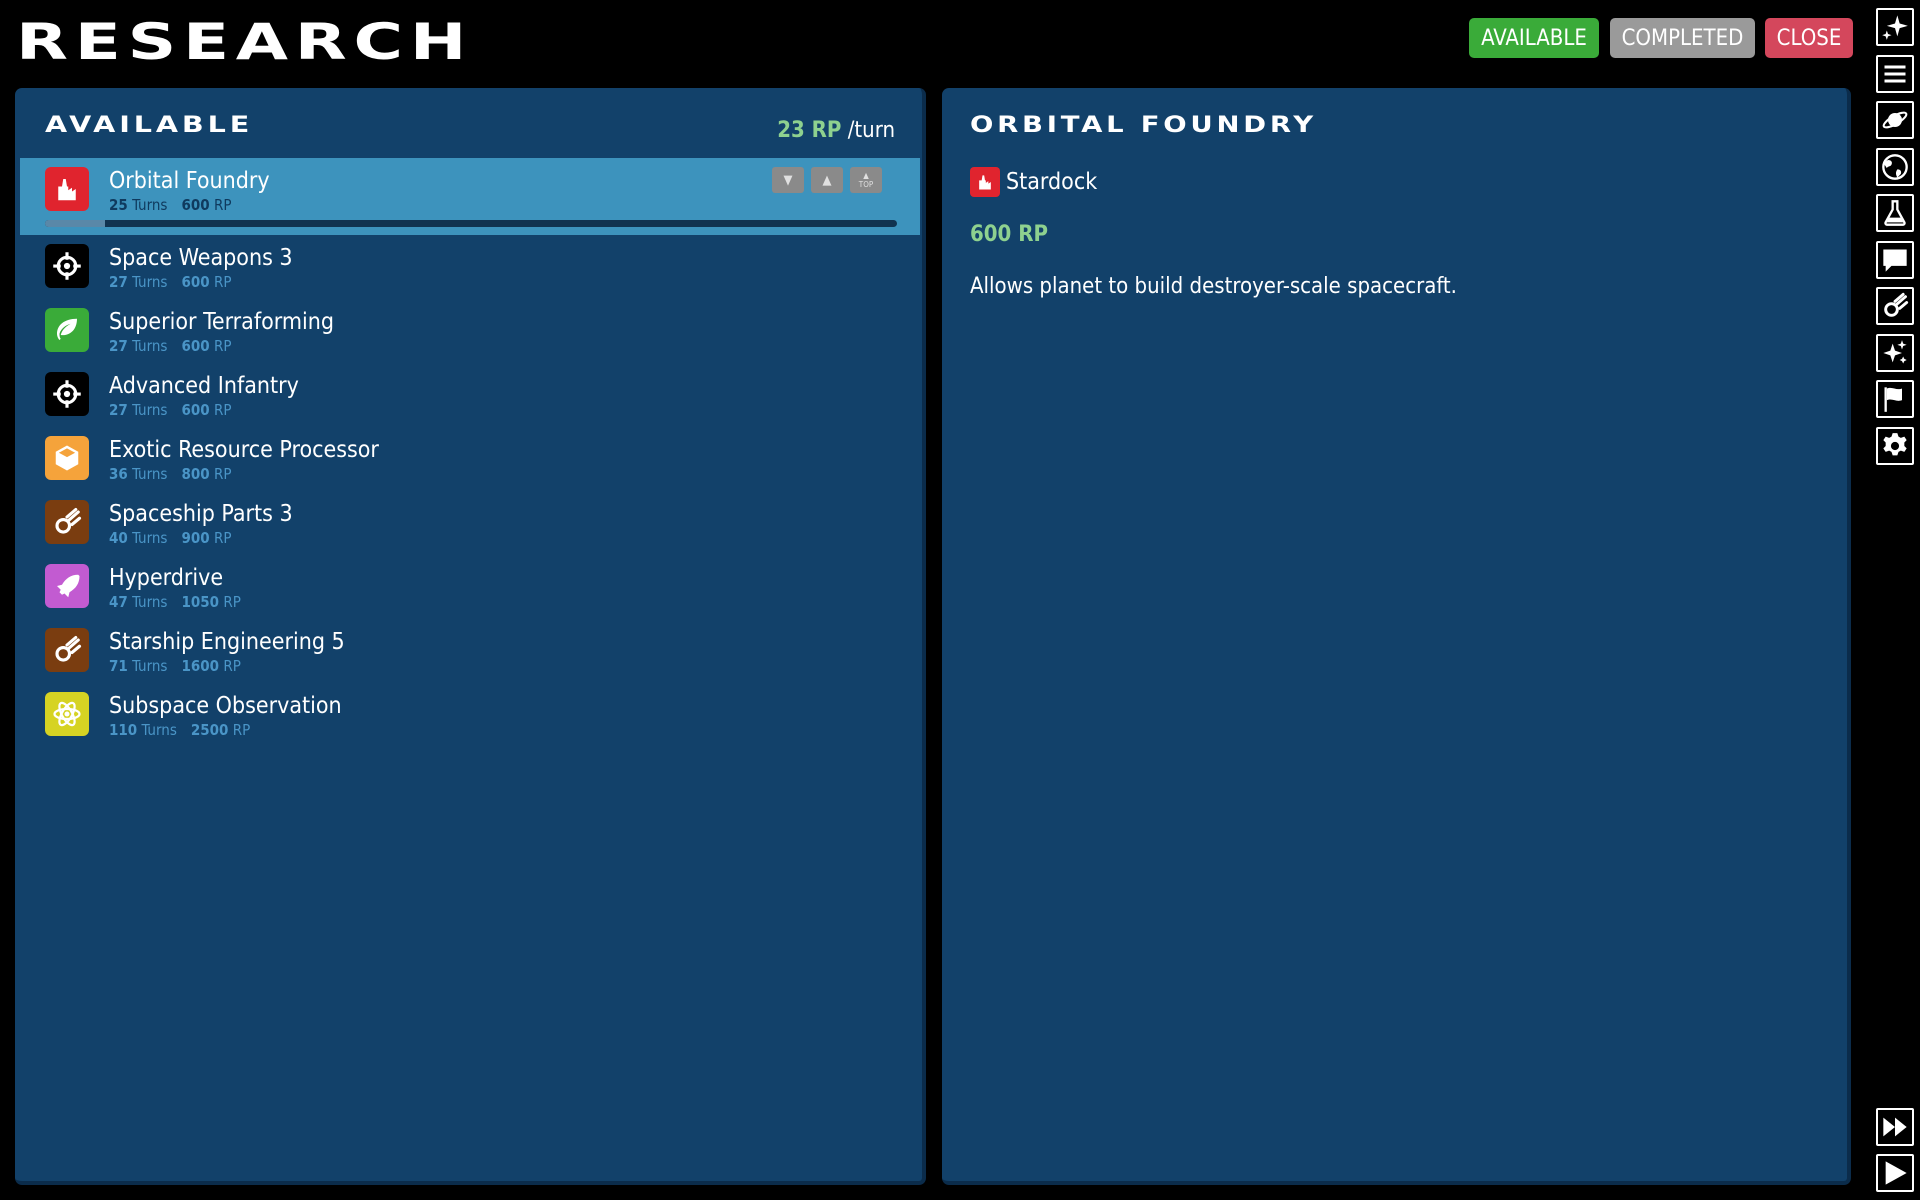 This screenshot has width=1920, height=1200. What do you see at coordinates (67, 458) in the screenshot?
I see `cube-icon` at bounding box center [67, 458].